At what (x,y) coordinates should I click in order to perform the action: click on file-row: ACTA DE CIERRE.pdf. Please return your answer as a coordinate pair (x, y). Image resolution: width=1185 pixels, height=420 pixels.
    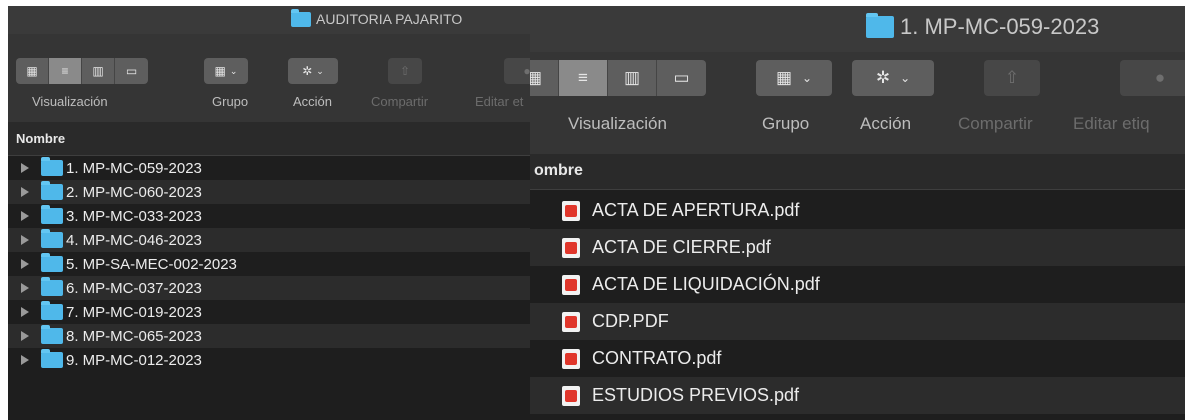
    Looking at the image, I should click on (857, 247).